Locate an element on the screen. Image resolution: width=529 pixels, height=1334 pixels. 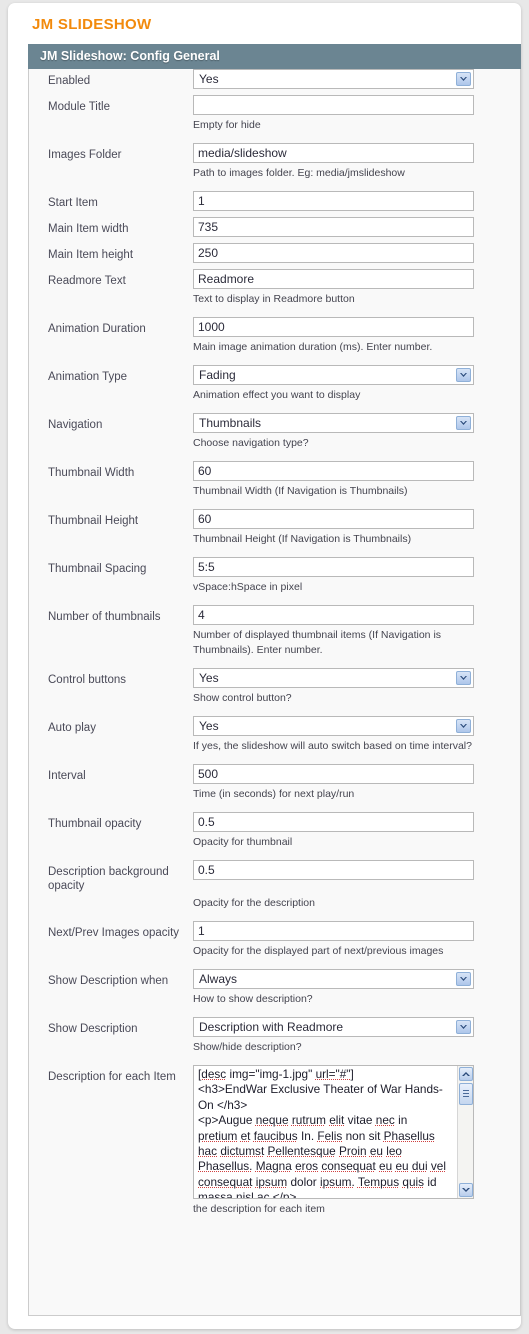
form-row-inner: Module Title is located at coordinates (274, 105).